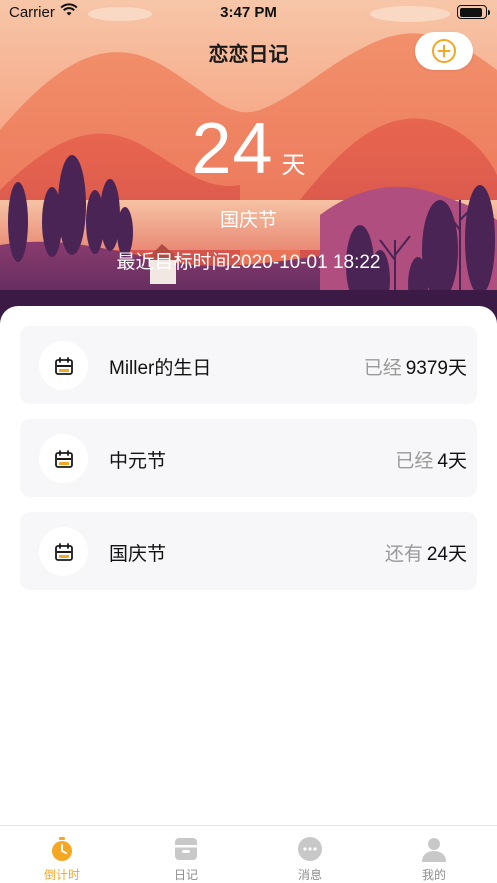 The image size is (497, 883). Describe the element at coordinates (433, 875) in the screenshot. I see `tab-label: 我的` at that location.